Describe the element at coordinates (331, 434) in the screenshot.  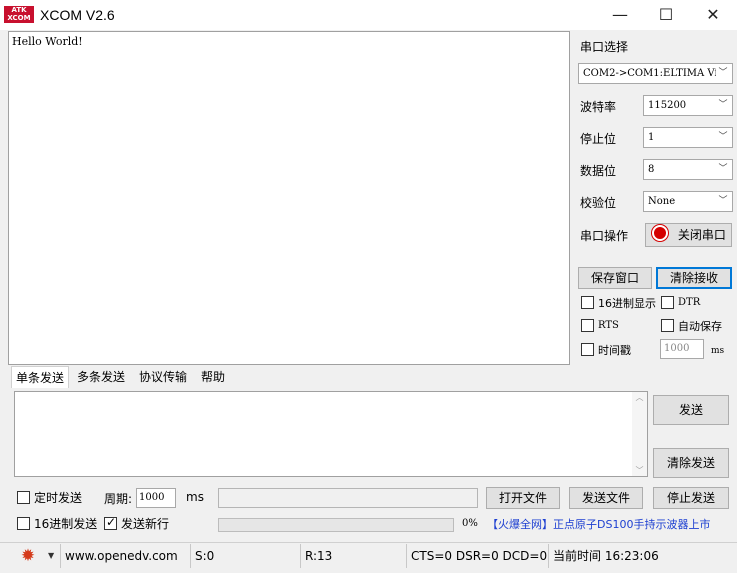
I see `send-textarea` at that location.